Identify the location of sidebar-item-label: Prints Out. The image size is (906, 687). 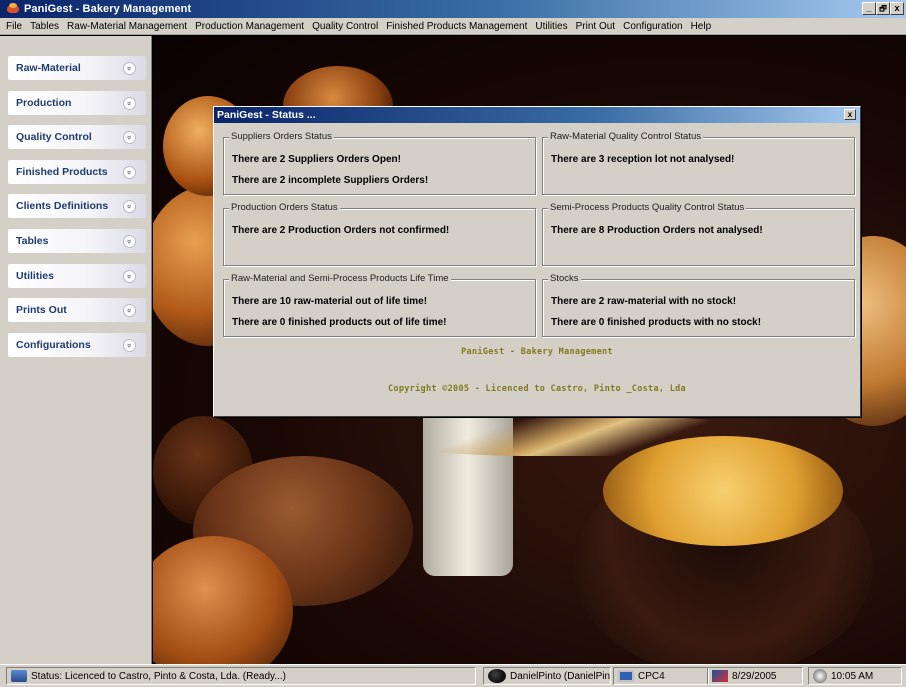
(41, 310).